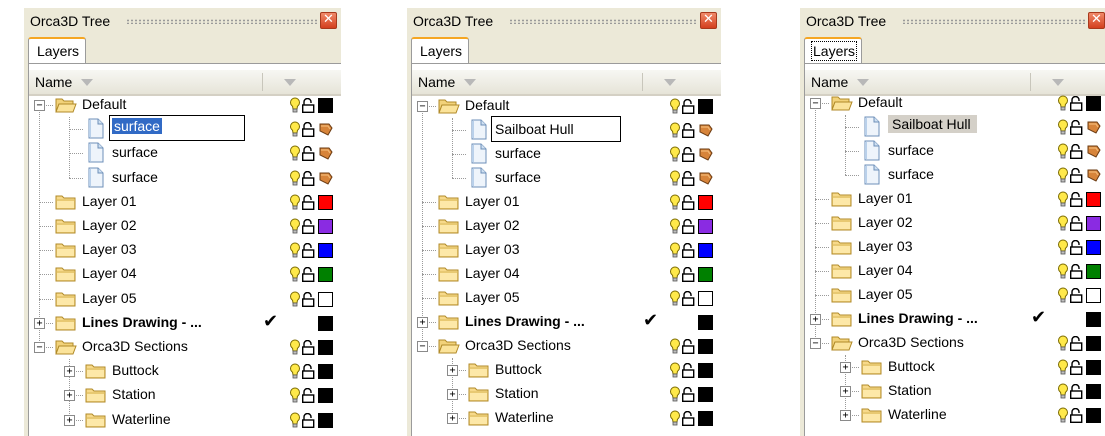 The width and height of the screenshot is (1105, 436). I want to click on tree-row-l02: Layer 02, so click(566, 226).